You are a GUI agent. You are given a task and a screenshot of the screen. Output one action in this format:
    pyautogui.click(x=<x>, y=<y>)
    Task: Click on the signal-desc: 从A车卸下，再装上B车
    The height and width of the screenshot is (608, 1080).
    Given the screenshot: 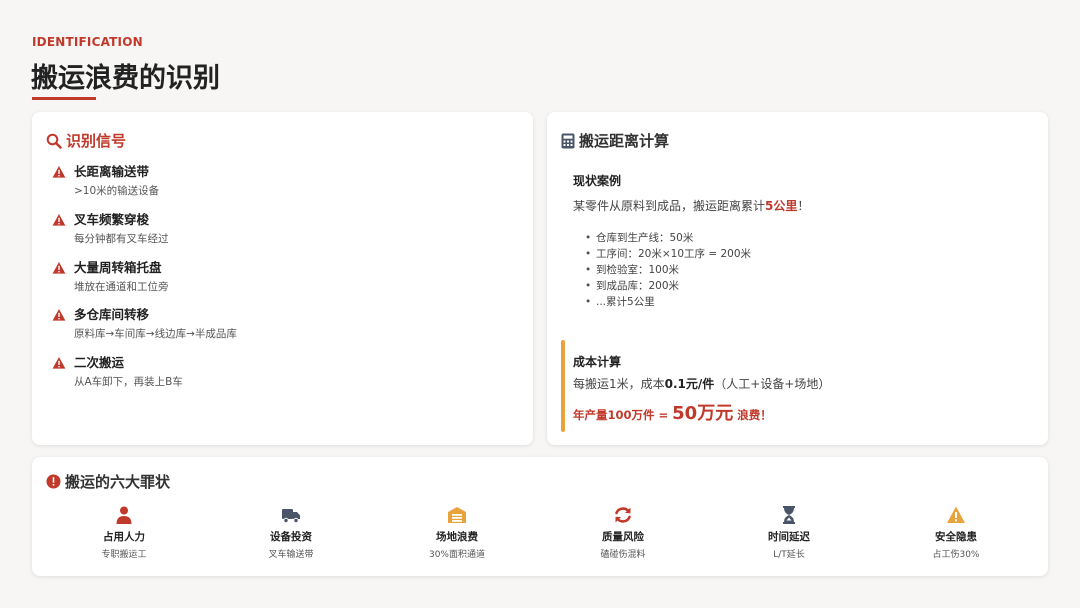 What is the action you would take?
    pyautogui.click(x=128, y=382)
    